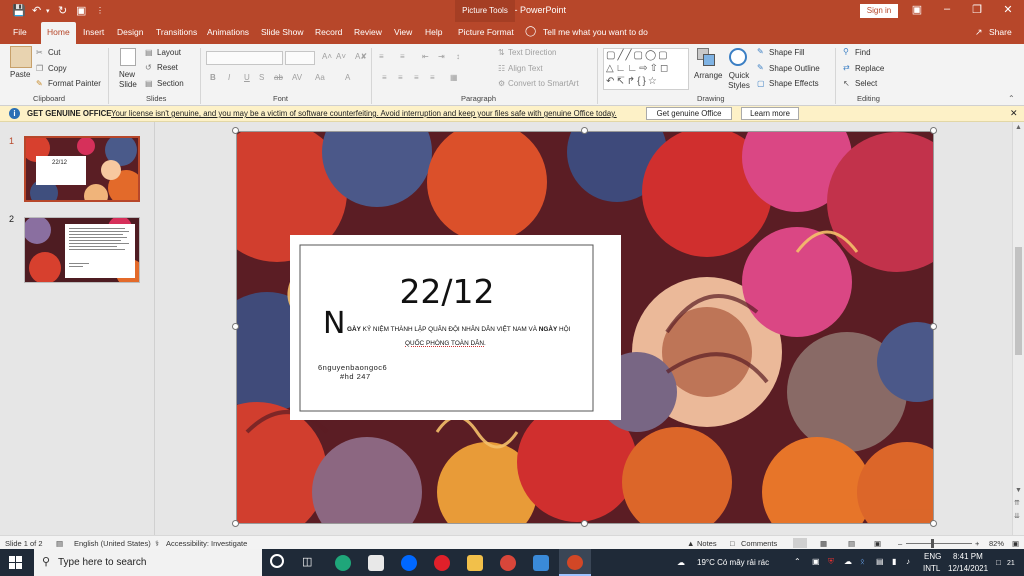  I want to click on decrease-indent-icon: ⇤, so click(425, 56).